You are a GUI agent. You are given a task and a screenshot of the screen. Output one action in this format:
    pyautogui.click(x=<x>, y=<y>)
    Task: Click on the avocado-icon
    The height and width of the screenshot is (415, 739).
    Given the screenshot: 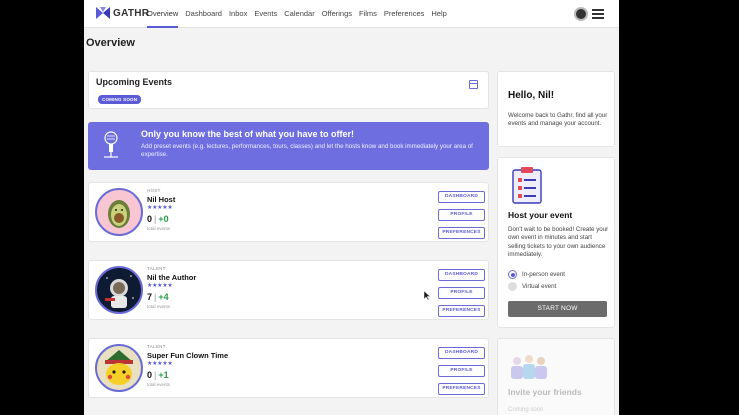 What is the action you would take?
    pyautogui.click(x=119, y=214)
    